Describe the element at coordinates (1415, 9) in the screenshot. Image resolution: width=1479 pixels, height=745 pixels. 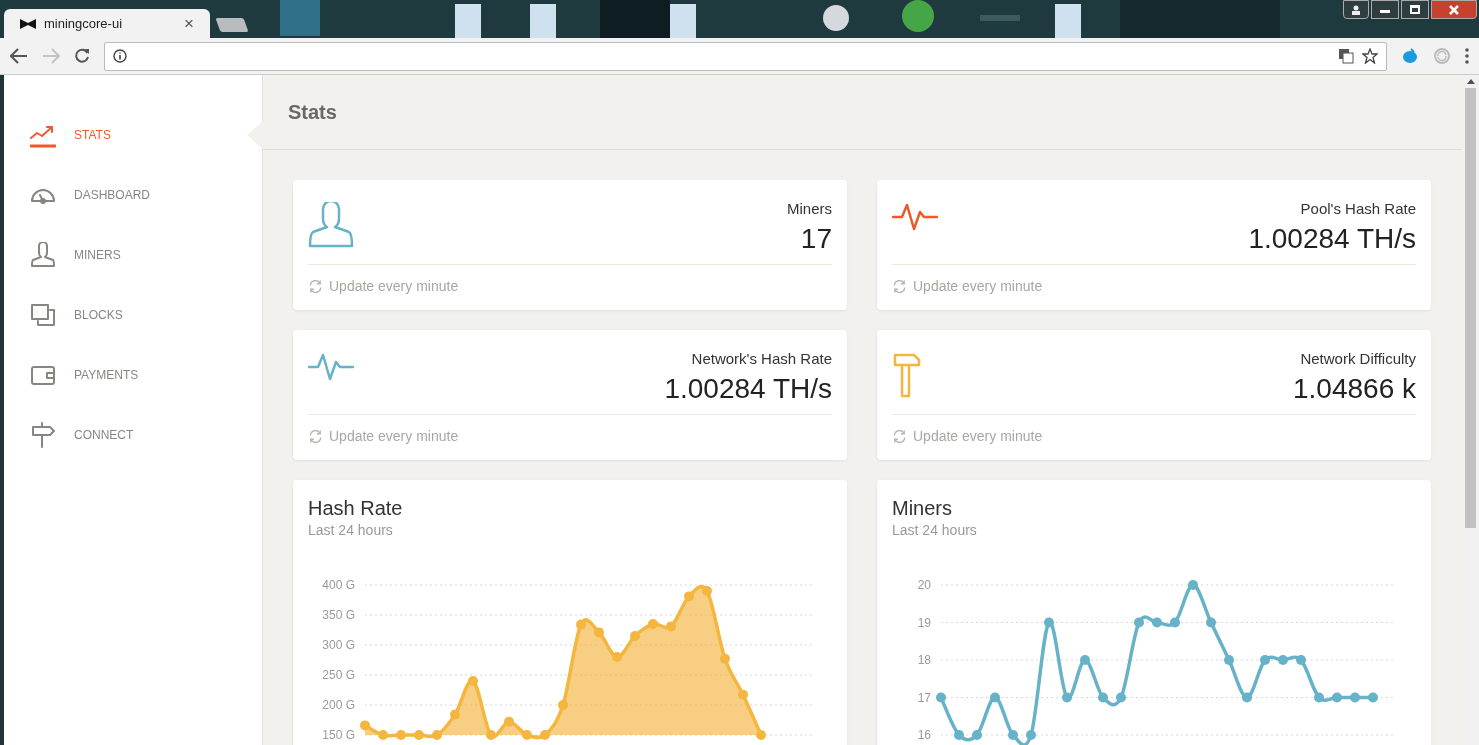
I see `maximize-button` at that location.